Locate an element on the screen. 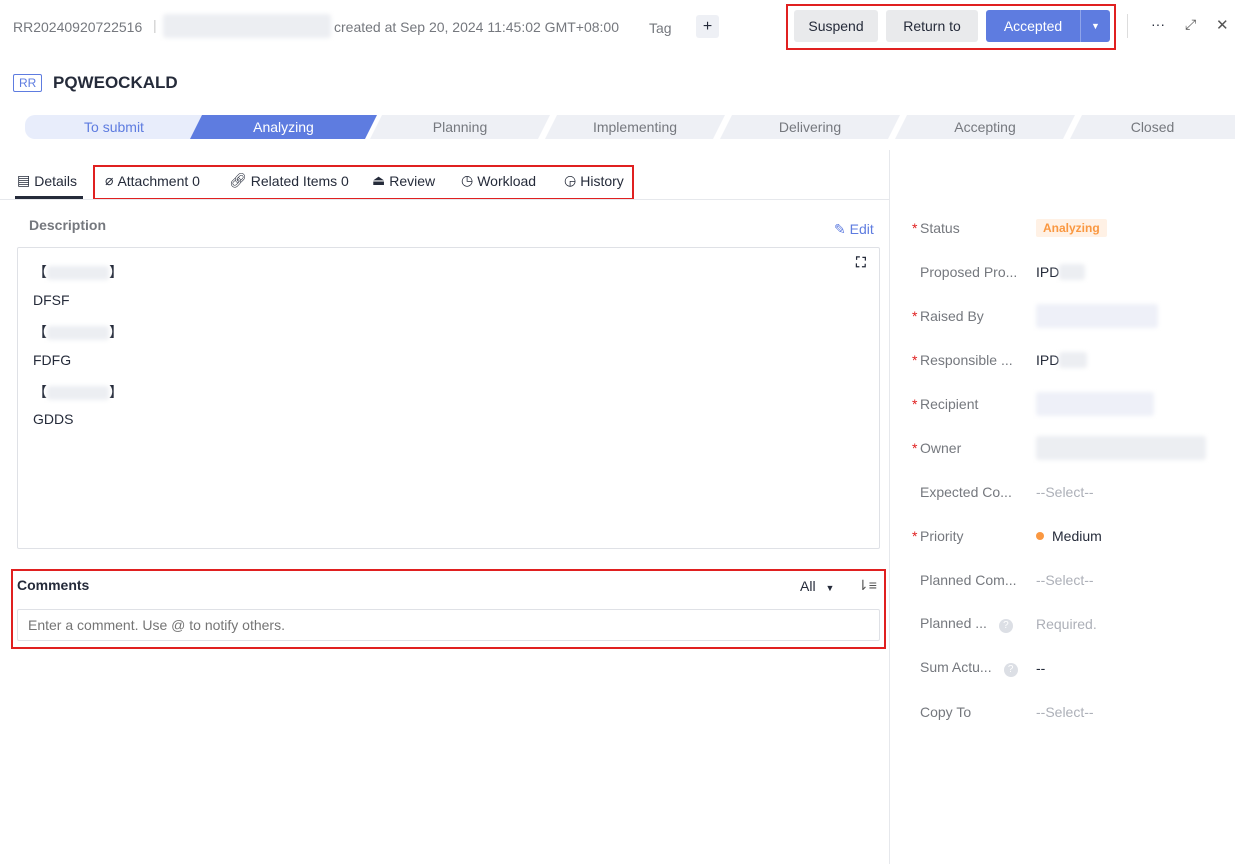 The width and height of the screenshot is (1235, 864). divider is located at coordinates (1127, 26).